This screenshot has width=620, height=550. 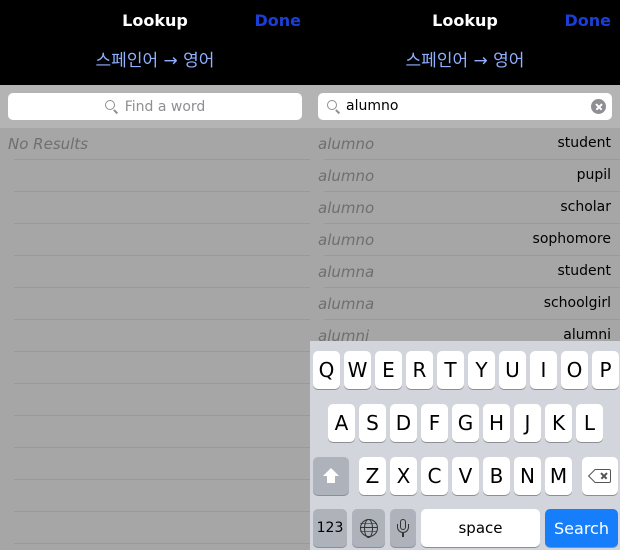 I want to click on key-n: N, so click(x=527, y=476).